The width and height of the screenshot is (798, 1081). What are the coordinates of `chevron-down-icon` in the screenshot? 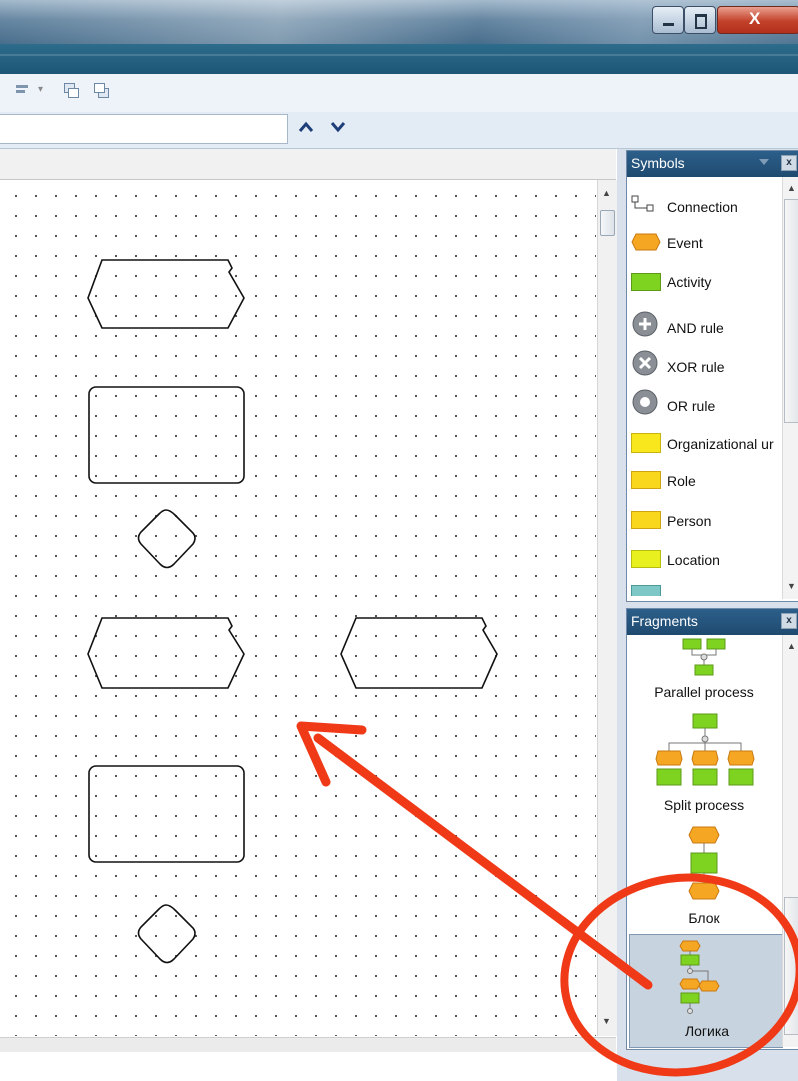 It's located at (338, 128).